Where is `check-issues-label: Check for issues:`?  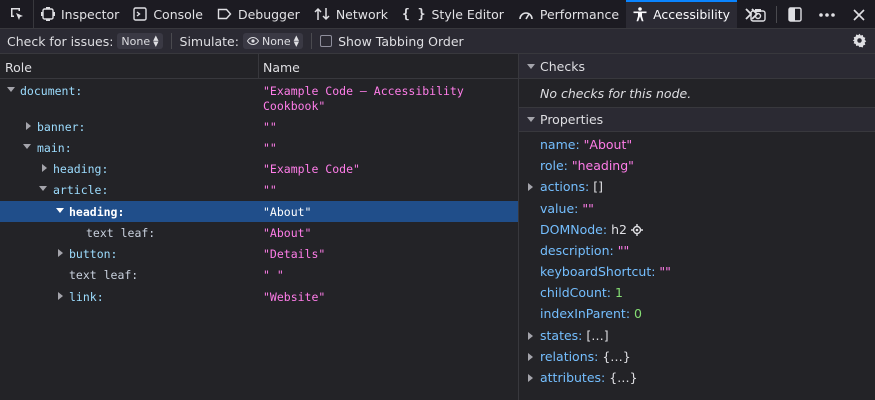
check-issues-label: Check for issues: is located at coordinates (60, 41).